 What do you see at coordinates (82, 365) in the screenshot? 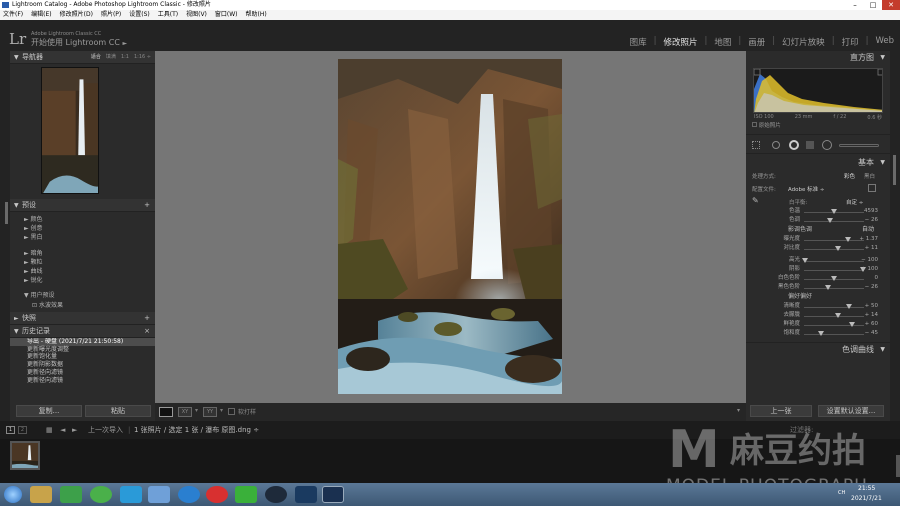
I see `history-item: 更新阴影数据` at bounding box center [82, 365].